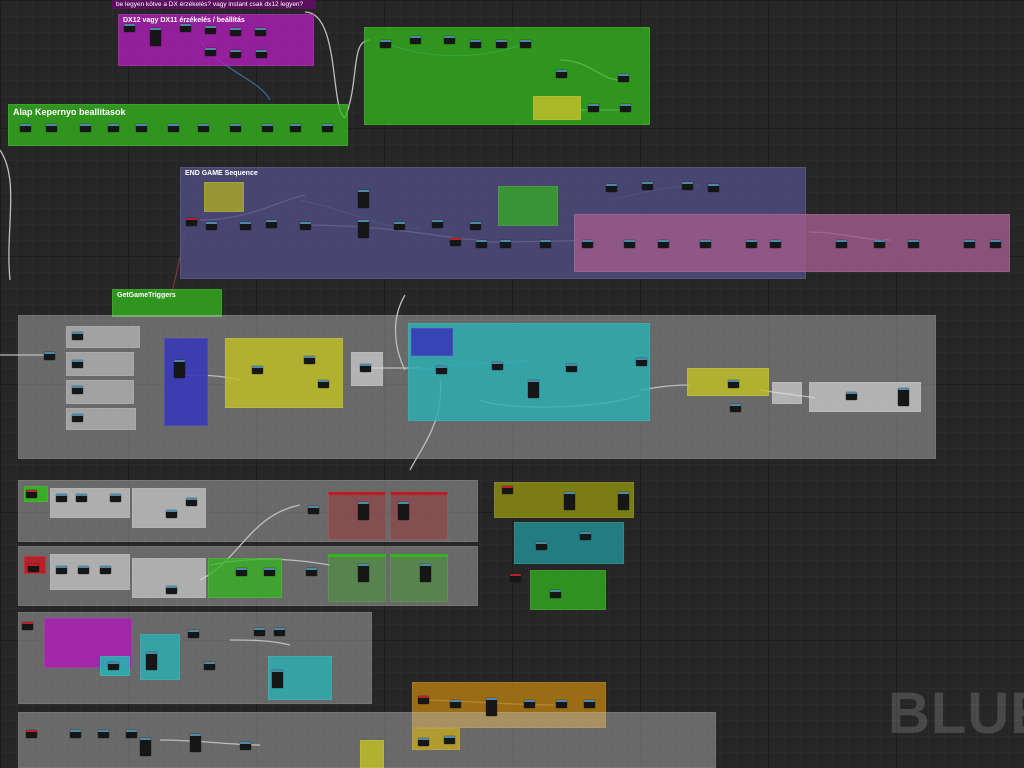  What do you see at coordinates (357, 578) in the screenshot?
I see `comment-row2-green-b` at bounding box center [357, 578].